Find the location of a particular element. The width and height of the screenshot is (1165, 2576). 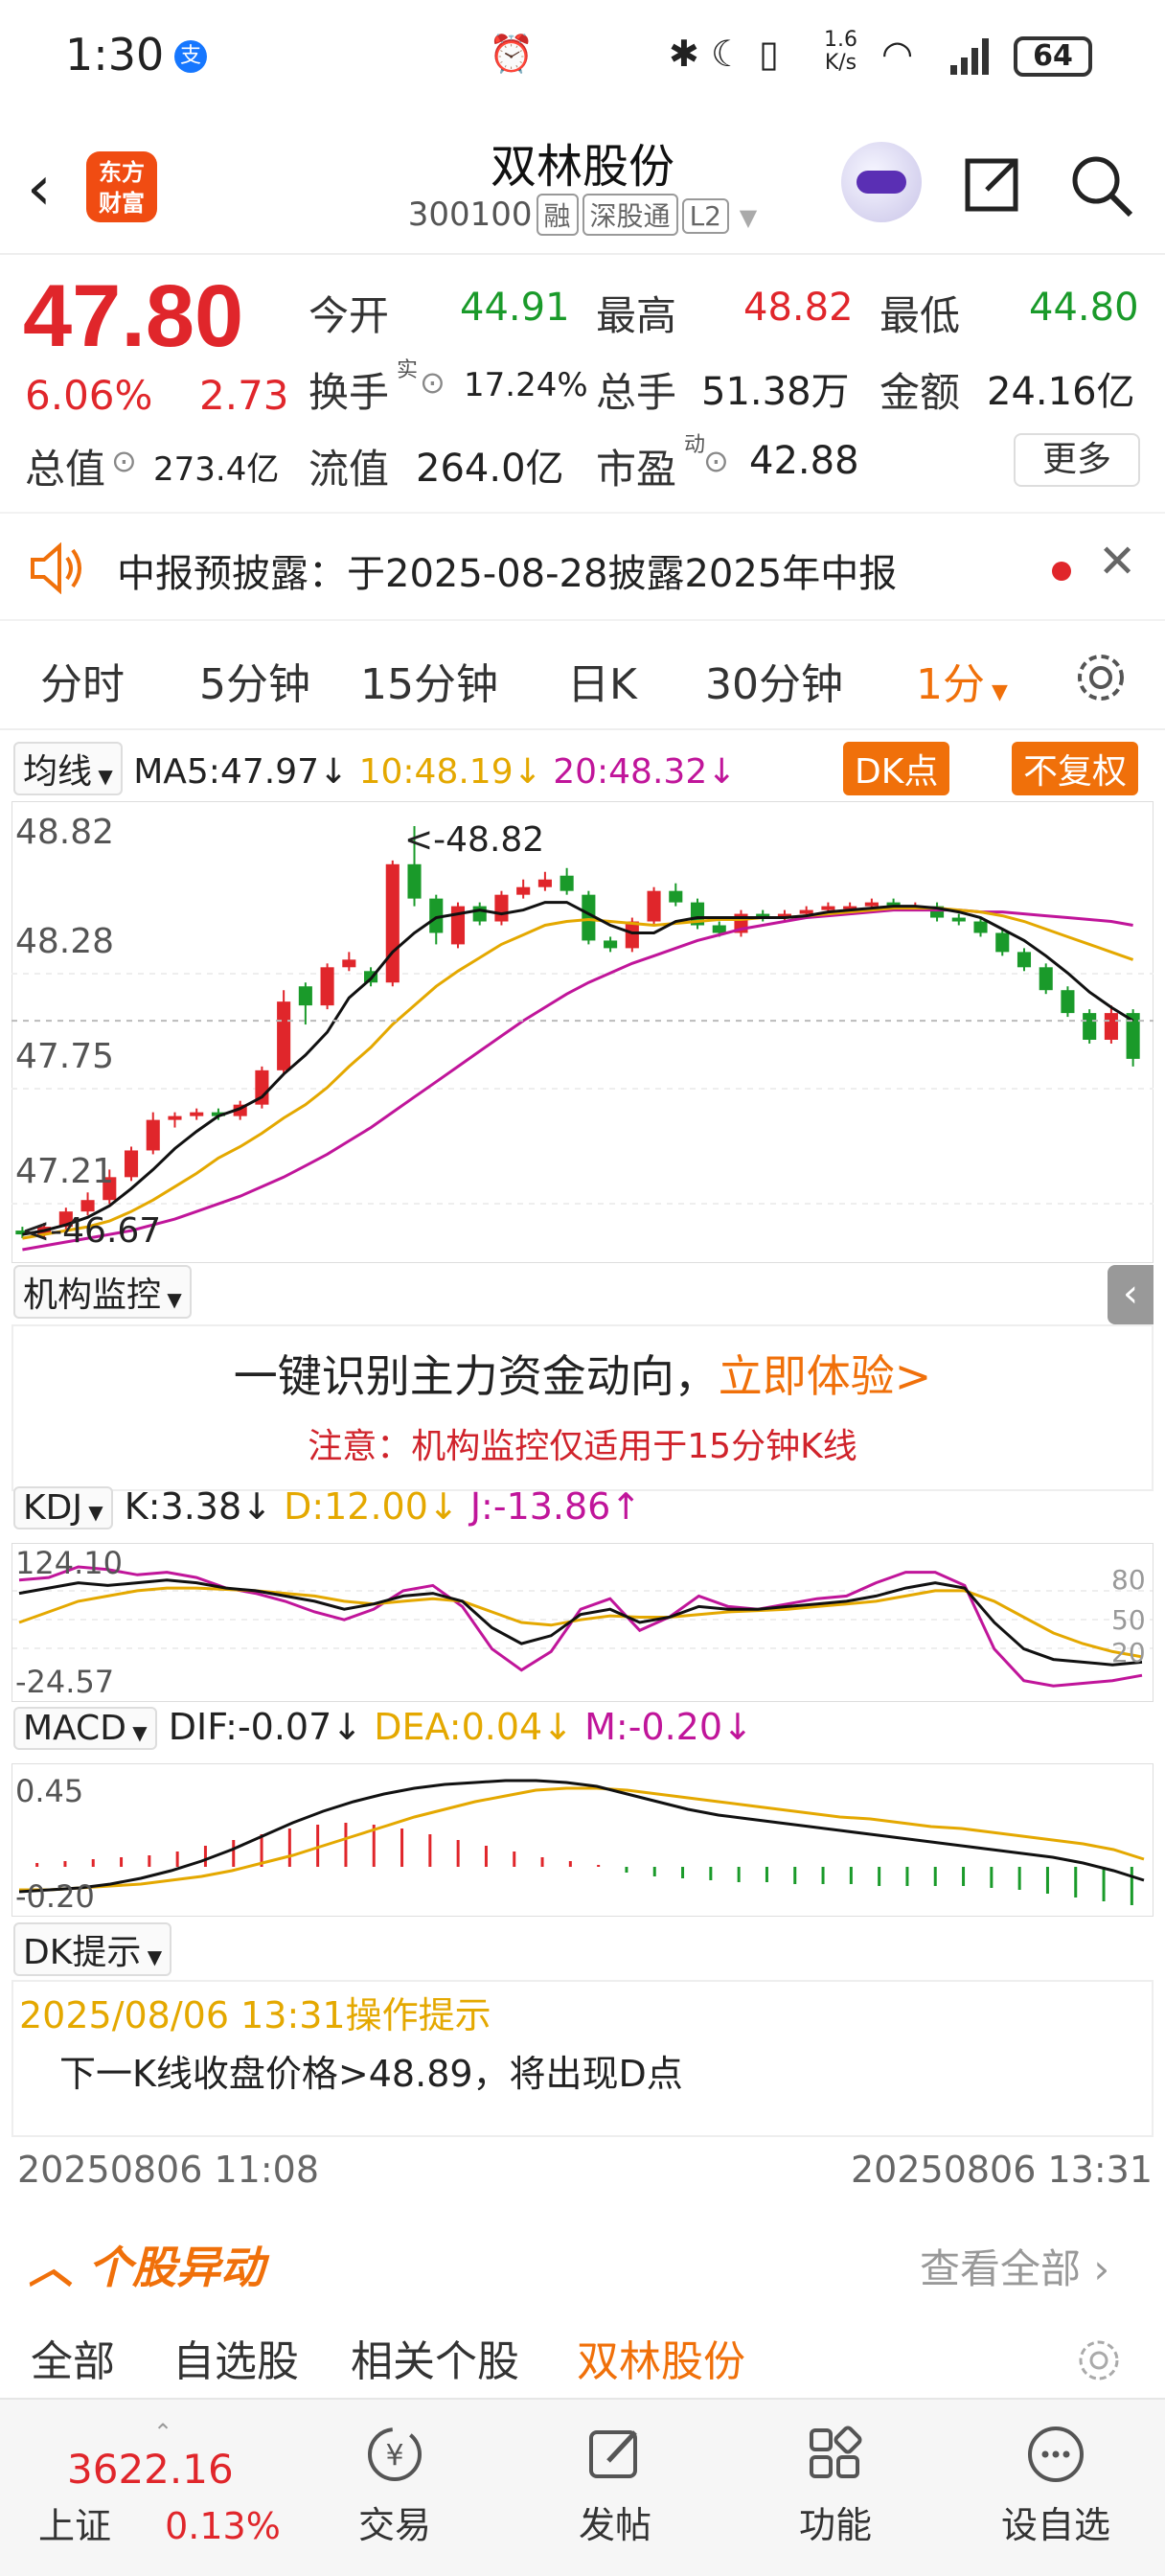

tab-daily: 日K is located at coordinates (602, 680).